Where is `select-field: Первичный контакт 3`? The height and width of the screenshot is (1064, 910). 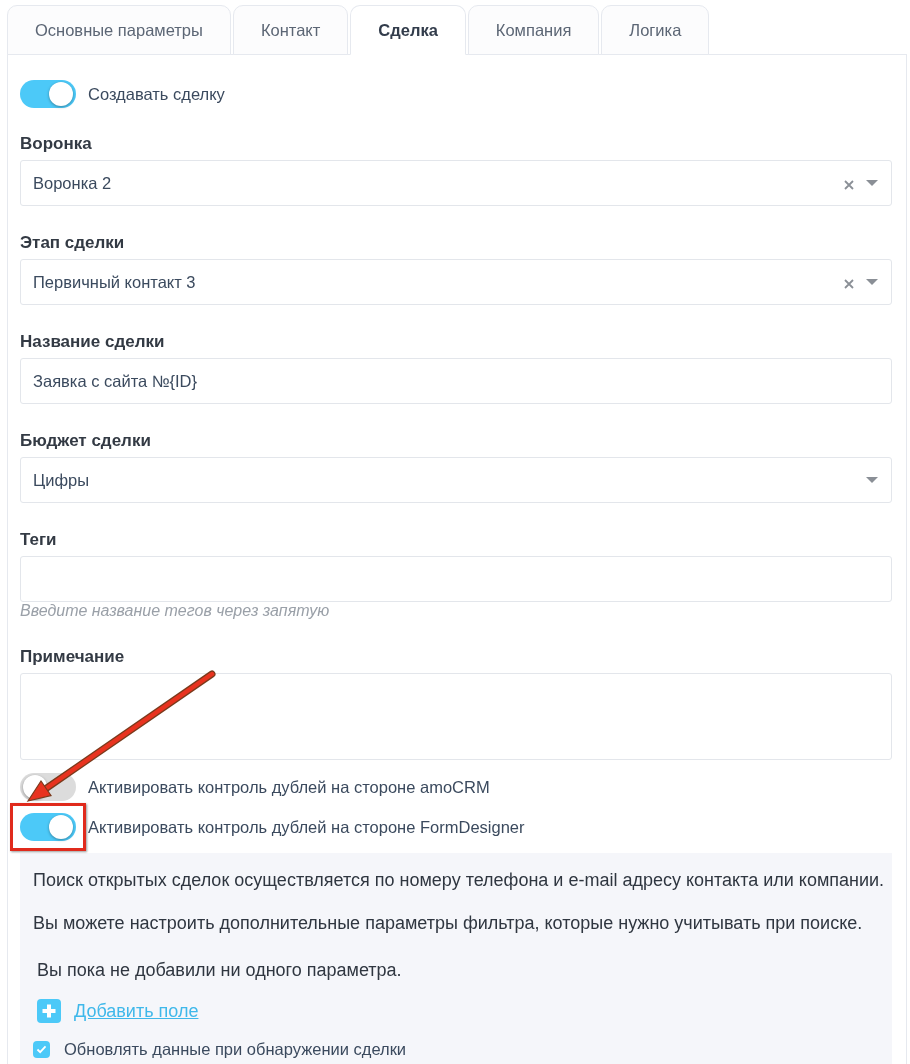 select-field: Первичный контакт 3 is located at coordinates (456, 282).